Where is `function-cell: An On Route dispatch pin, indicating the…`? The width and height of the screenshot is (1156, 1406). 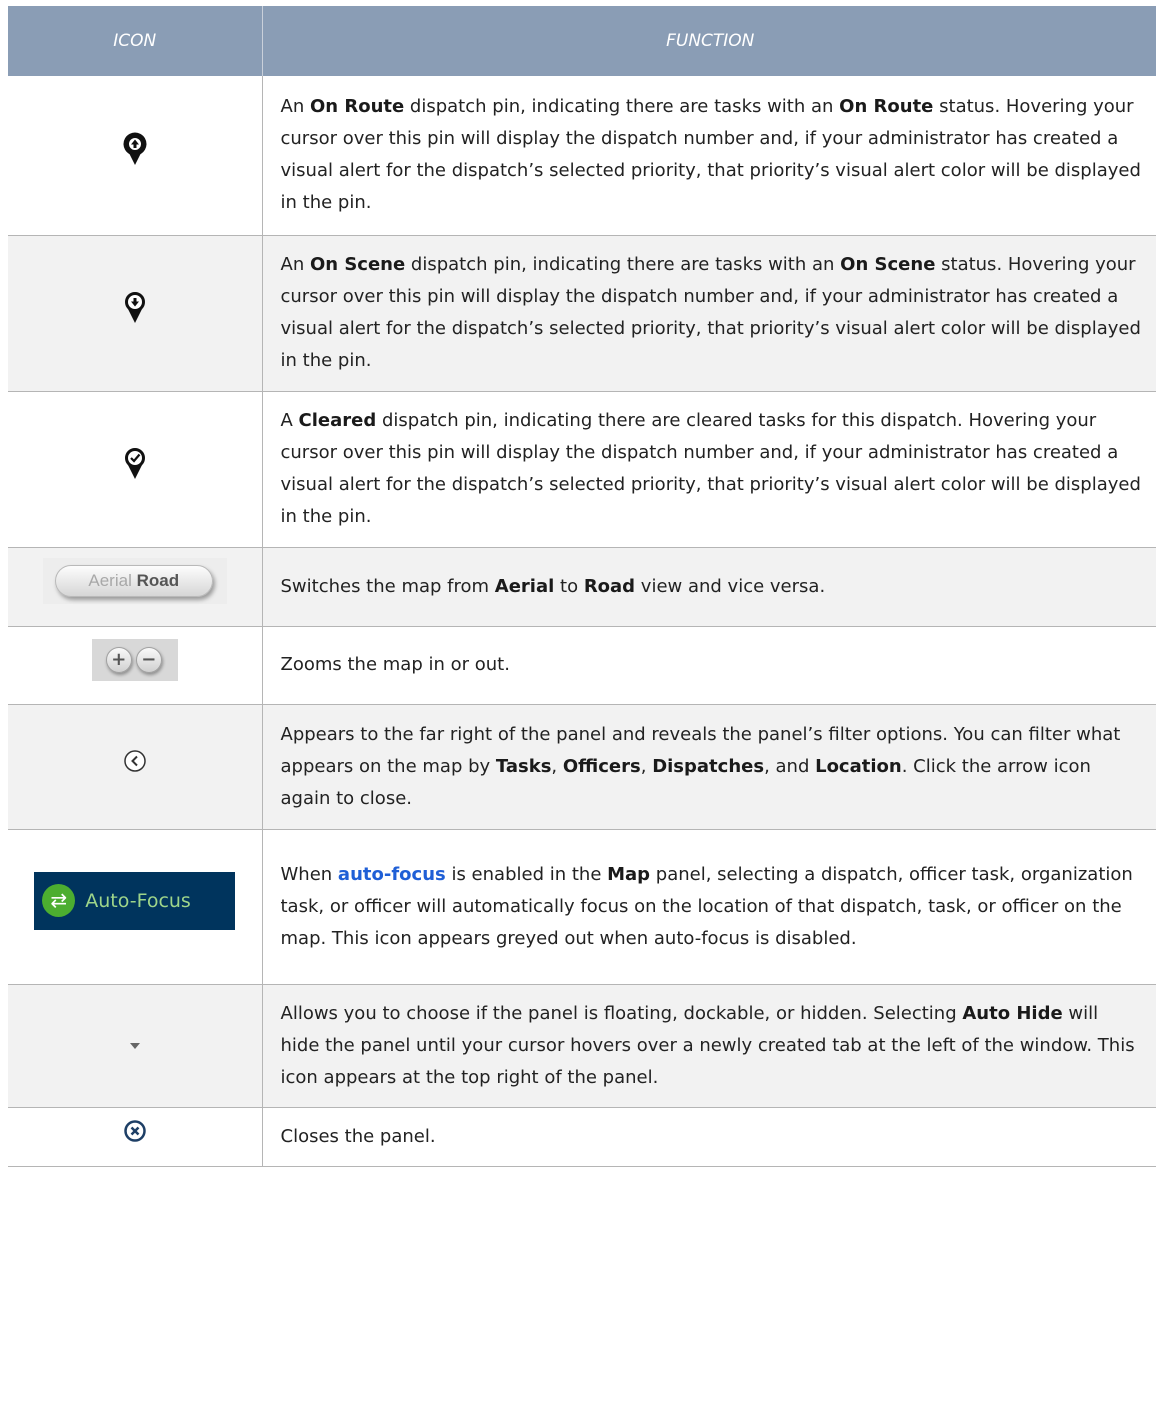 function-cell: An On Route dispatch pin, indicating the… is located at coordinates (709, 156).